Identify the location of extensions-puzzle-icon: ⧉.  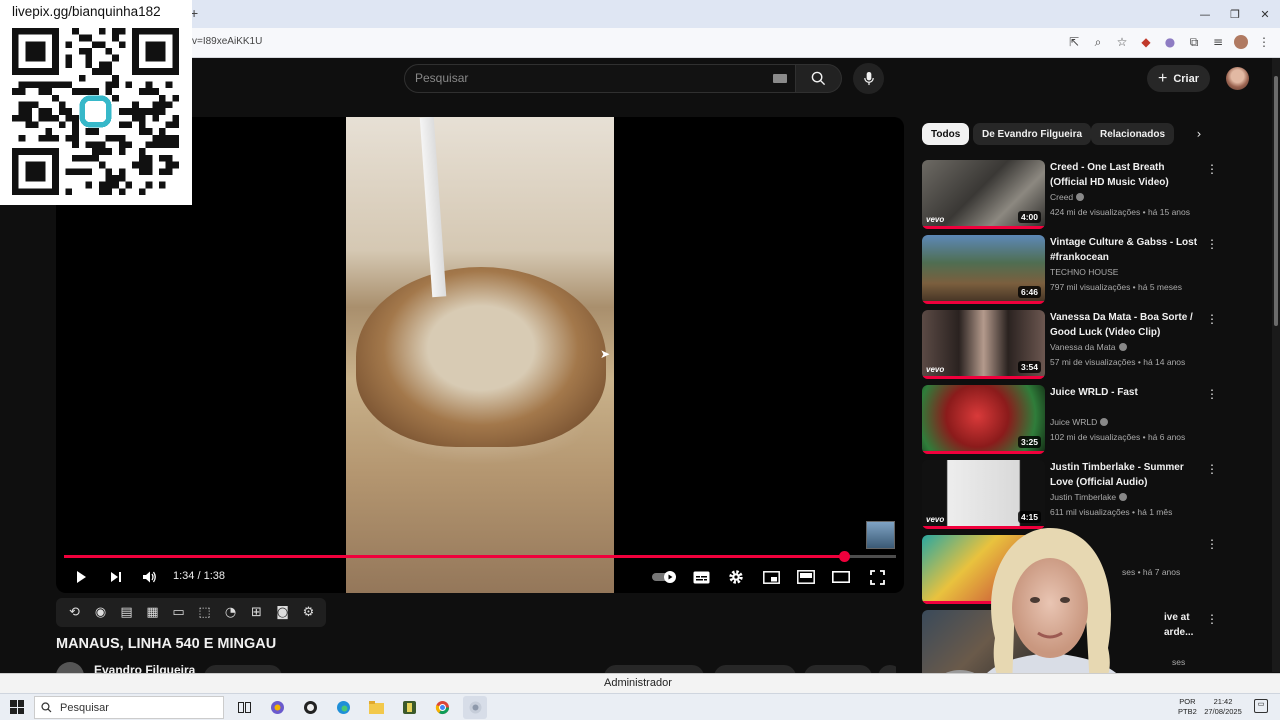
(1194, 42).